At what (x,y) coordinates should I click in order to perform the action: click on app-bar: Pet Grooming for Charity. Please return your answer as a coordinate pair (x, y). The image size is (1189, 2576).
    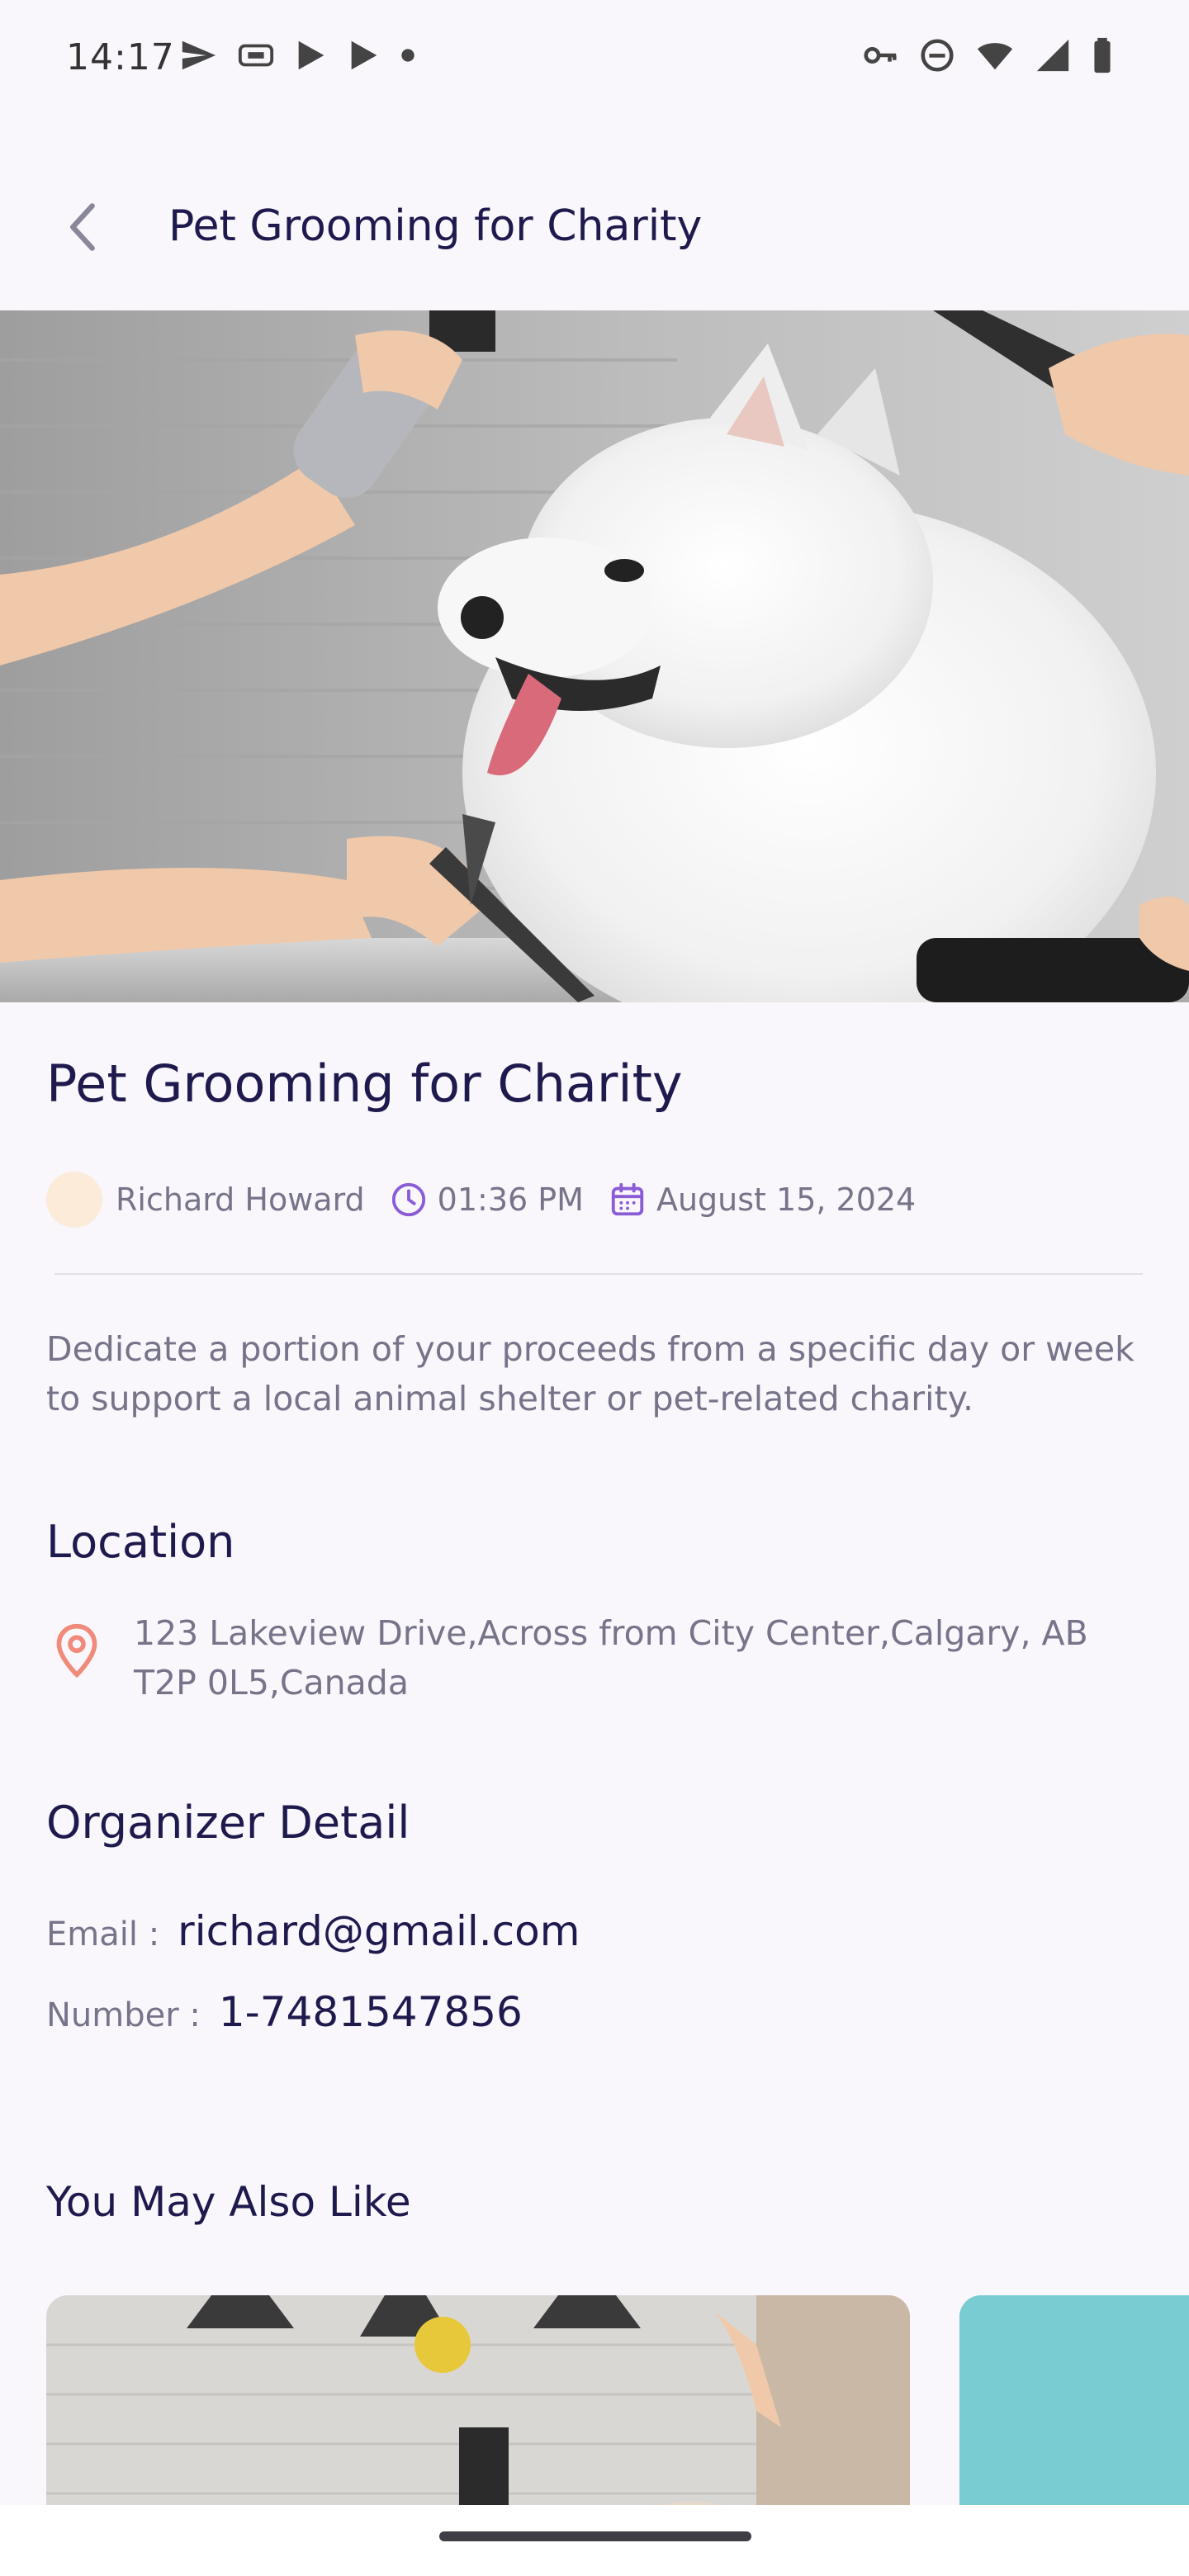
    Looking at the image, I should click on (594, 231).